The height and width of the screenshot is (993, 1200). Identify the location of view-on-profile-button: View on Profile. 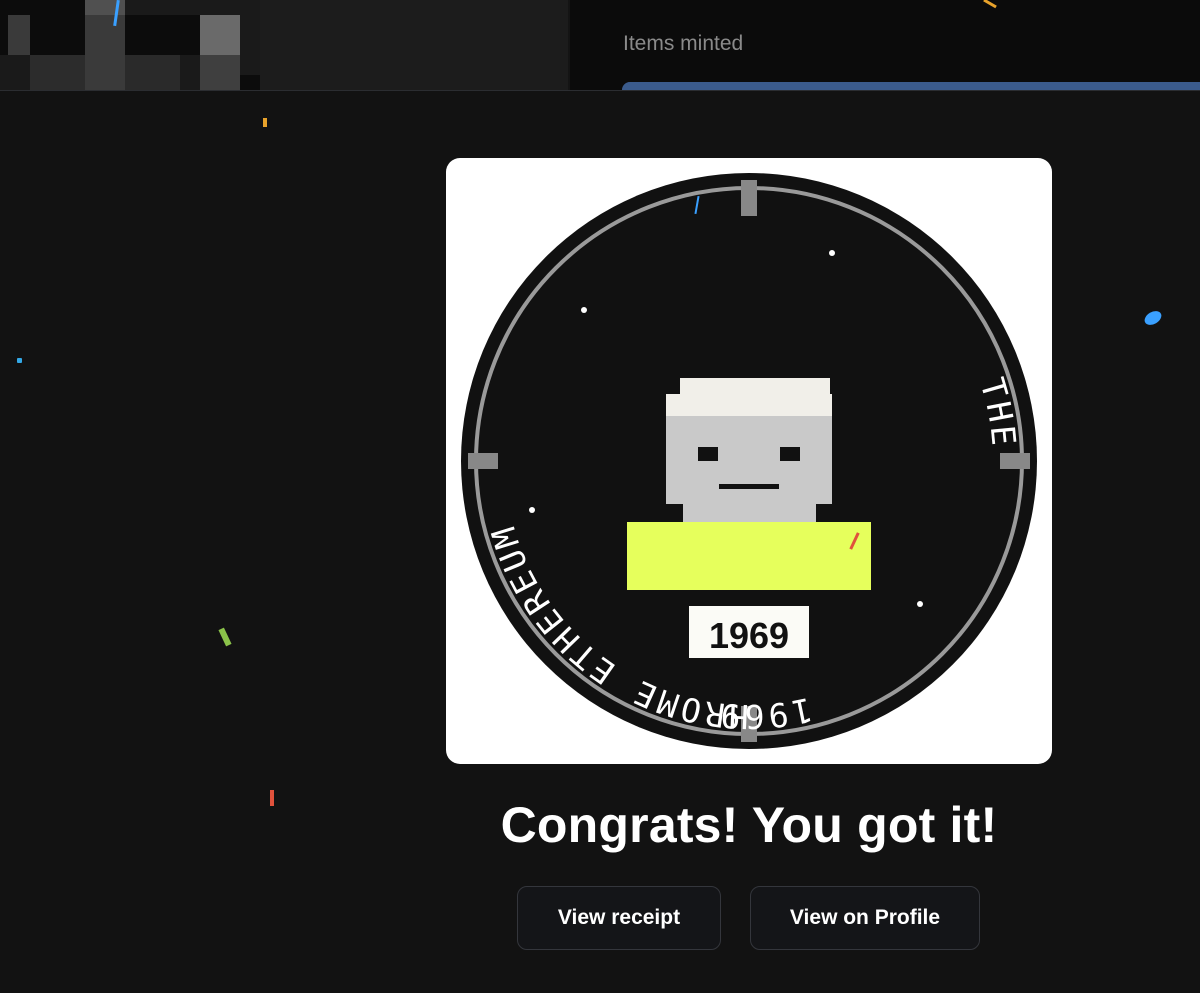
(865, 918).